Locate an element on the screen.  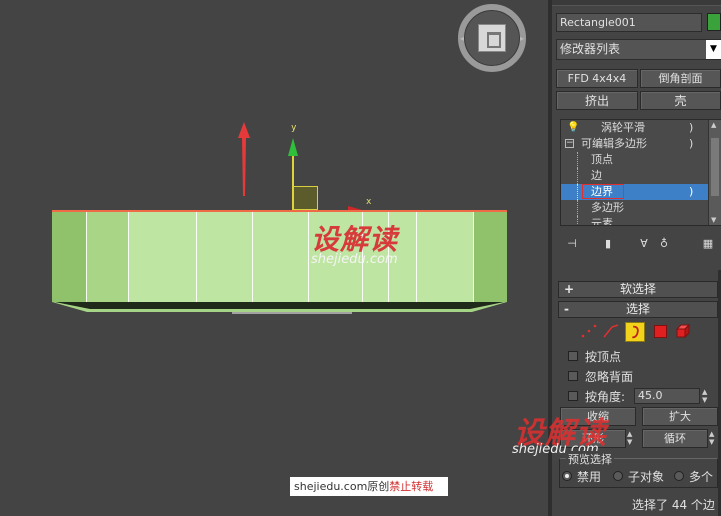
angle-value-input: 45.0 is located at coordinates (667, 396).